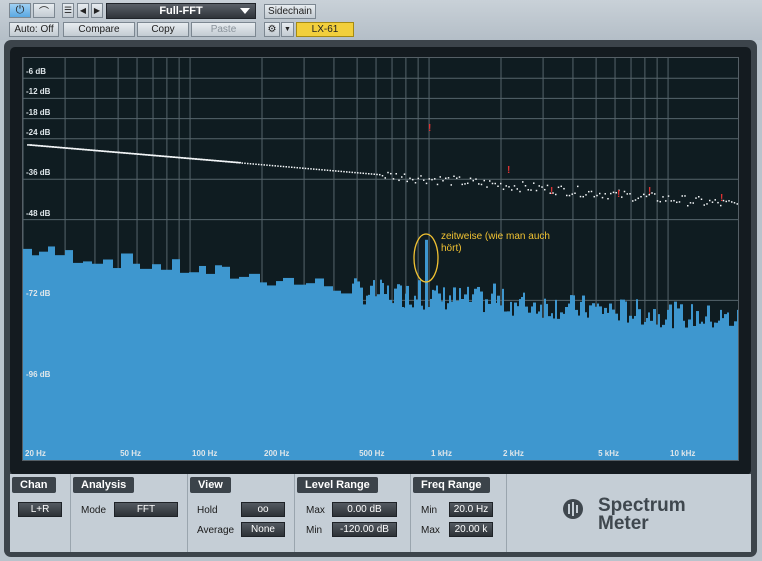 The height and width of the screenshot is (561, 762). I want to click on auto-button: Auto: Off, so click(34, 29).